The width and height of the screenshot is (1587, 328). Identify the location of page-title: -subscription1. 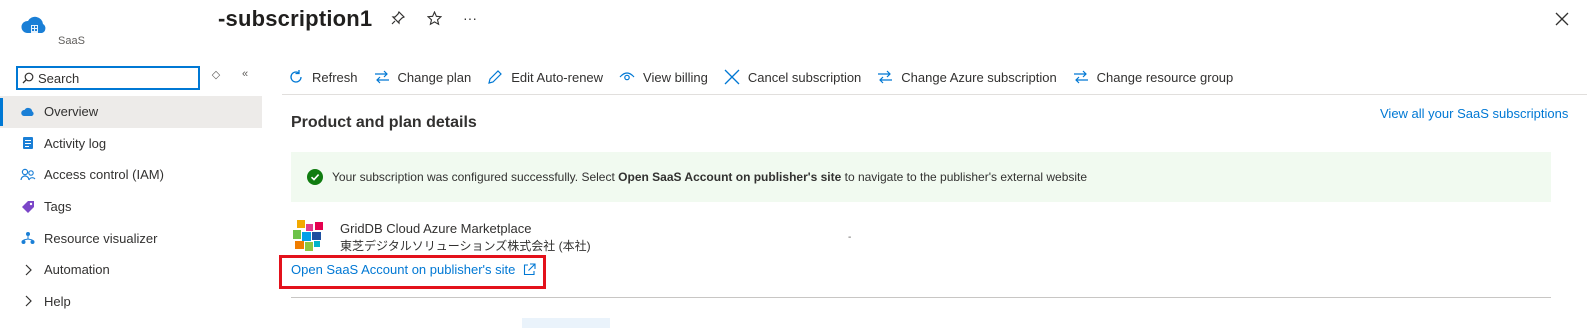
(295, 18).